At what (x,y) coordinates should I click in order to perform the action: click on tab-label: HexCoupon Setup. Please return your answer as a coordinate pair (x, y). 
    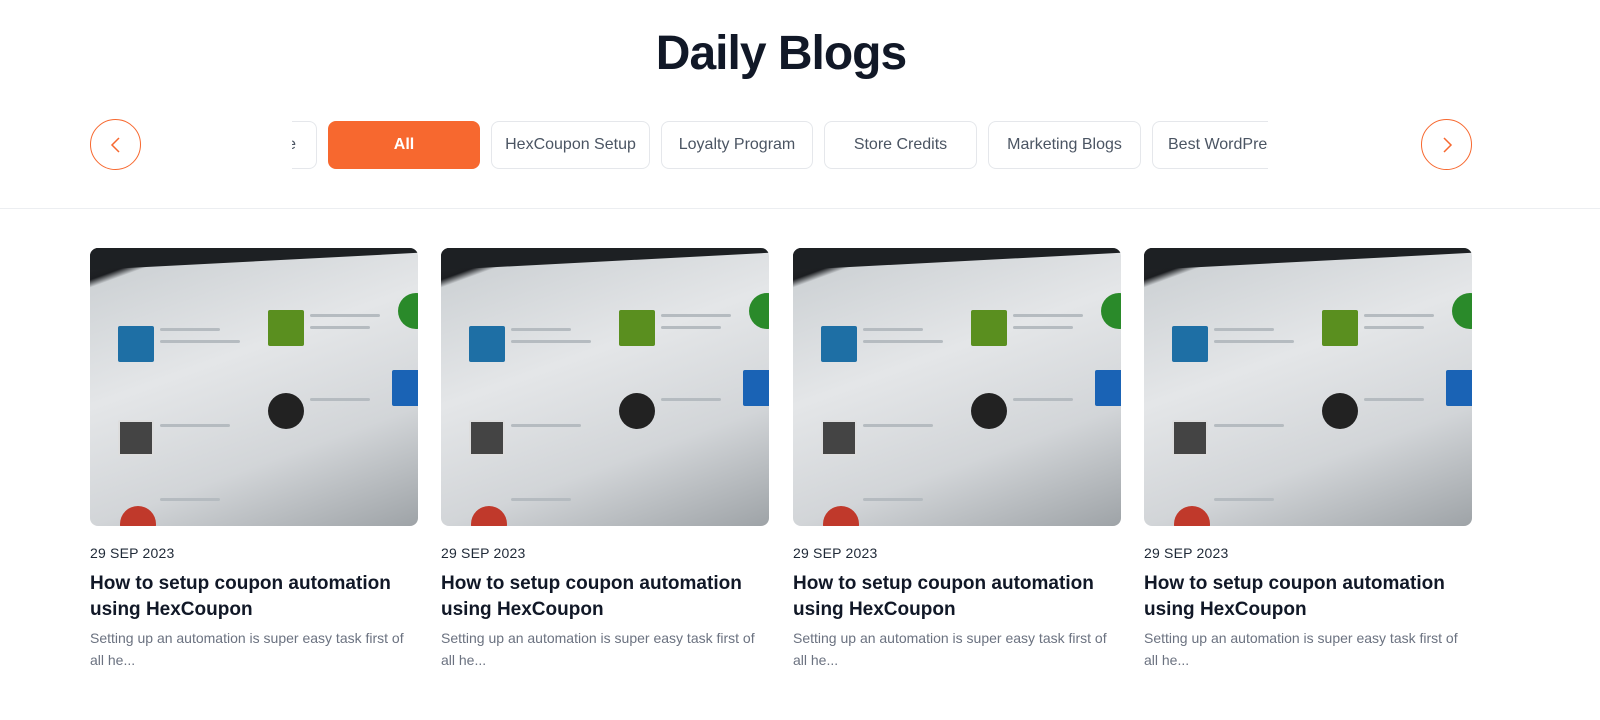
    Looking at the image, I should click on (570, 144).